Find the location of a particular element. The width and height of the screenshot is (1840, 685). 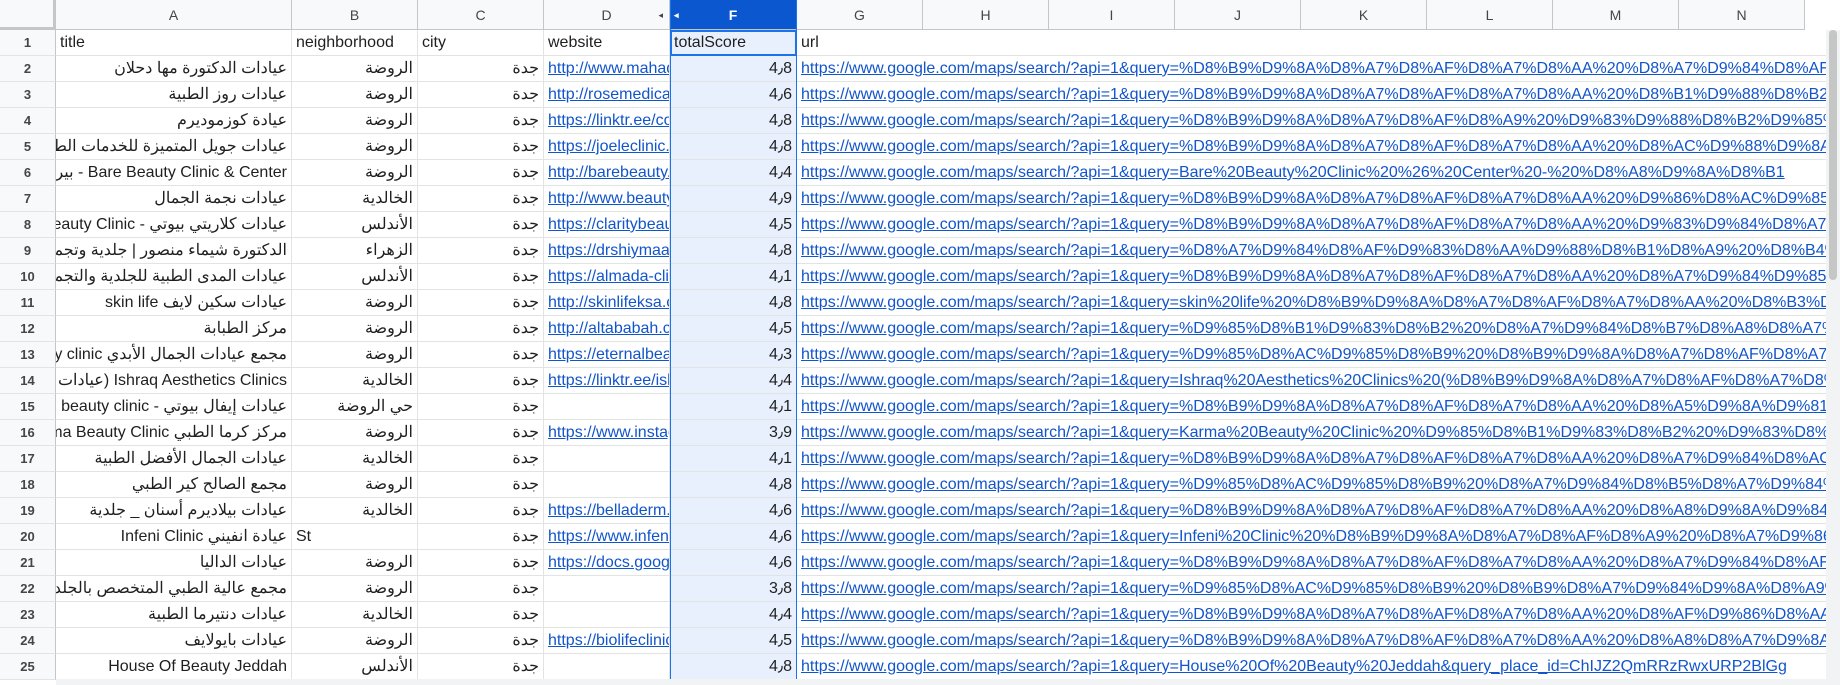

cell-title: عيادة انفيني Infeni Clinic is located at coordinates (174, 537).